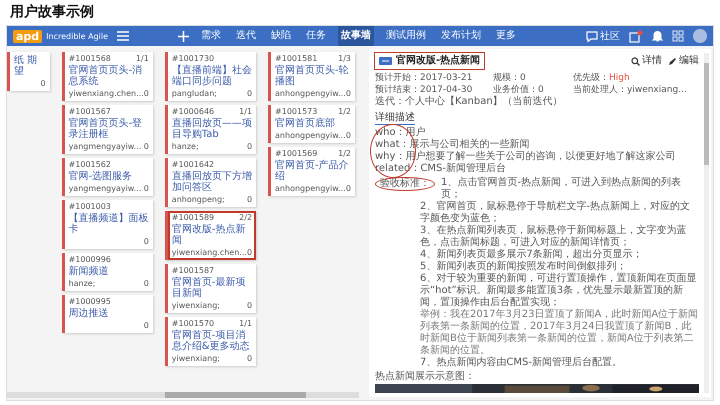 This screenshot has width=720, height=405. What do you see at coordinates (210, 341) in the screenshot?
I see `story-card: #1001570 1/1 官网首页-项目消息介绍&更多动态 yiwenxiang; 0` at bounding box center [210, 341].